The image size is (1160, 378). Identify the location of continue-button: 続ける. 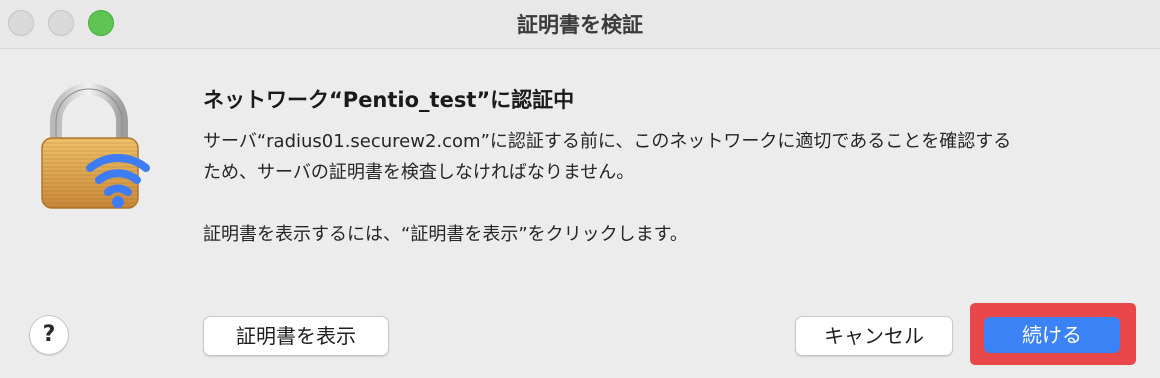
(1052, 335).